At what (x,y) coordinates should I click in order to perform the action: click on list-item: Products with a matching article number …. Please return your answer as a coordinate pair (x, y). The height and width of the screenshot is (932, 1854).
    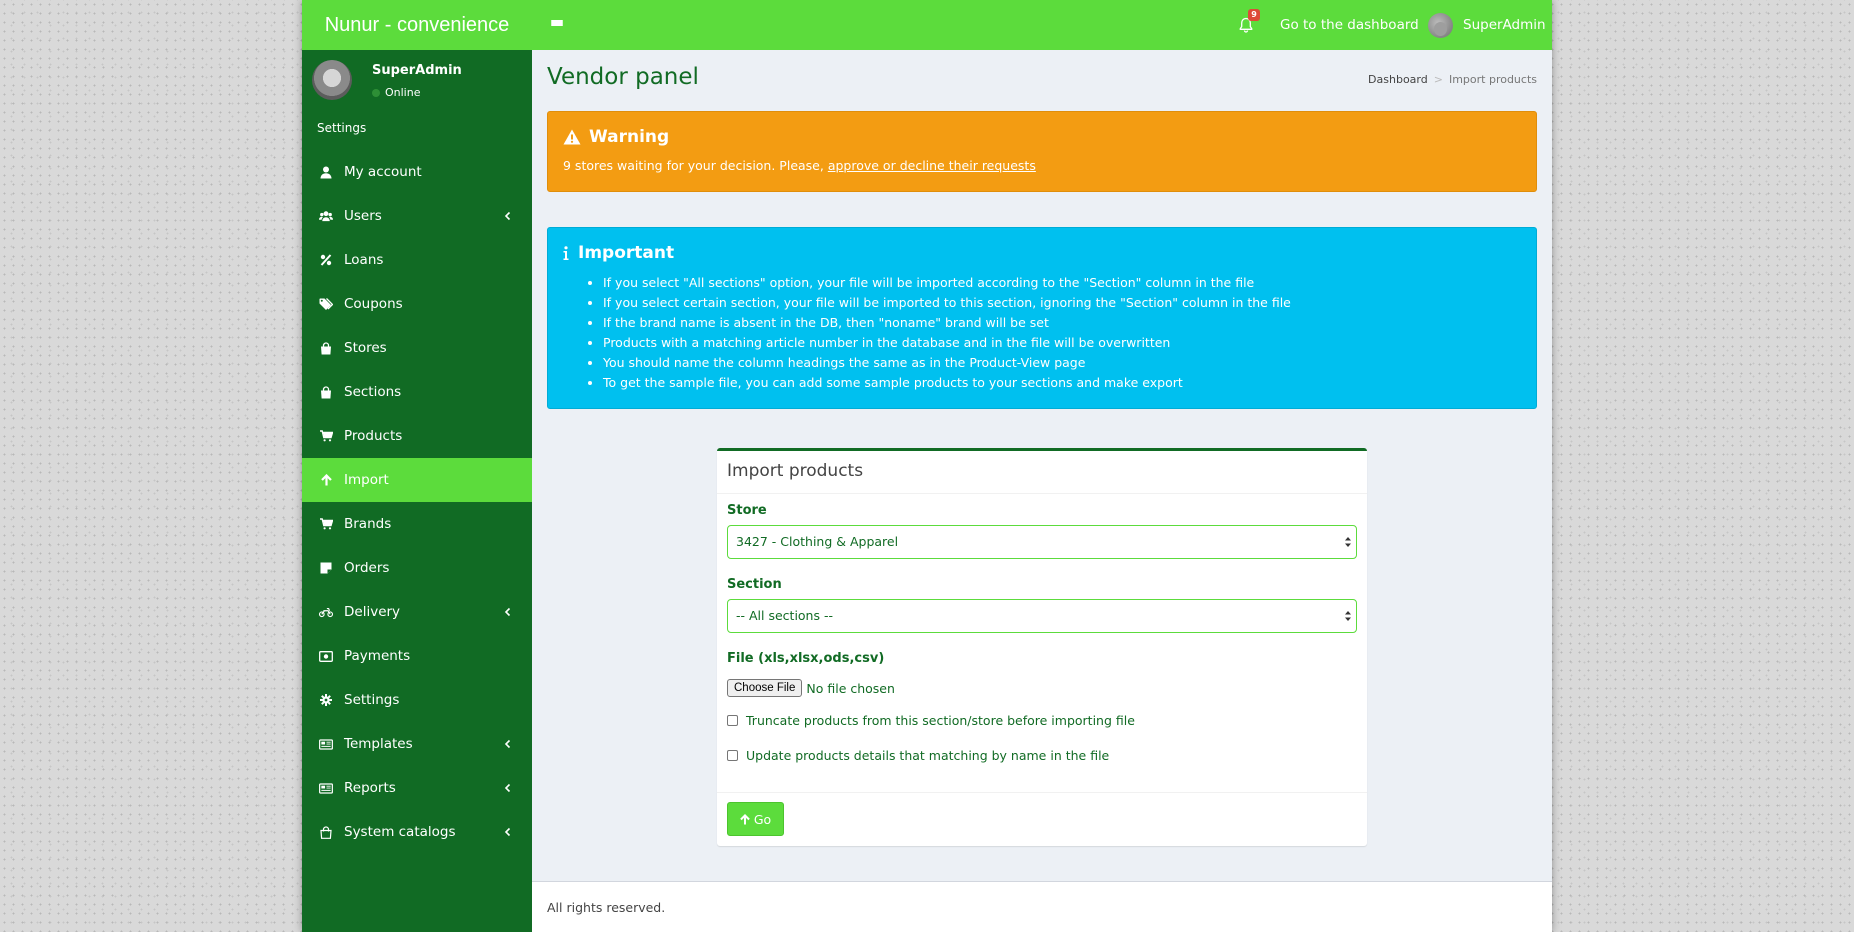
    Looking at the image, I should click on (947, 343).